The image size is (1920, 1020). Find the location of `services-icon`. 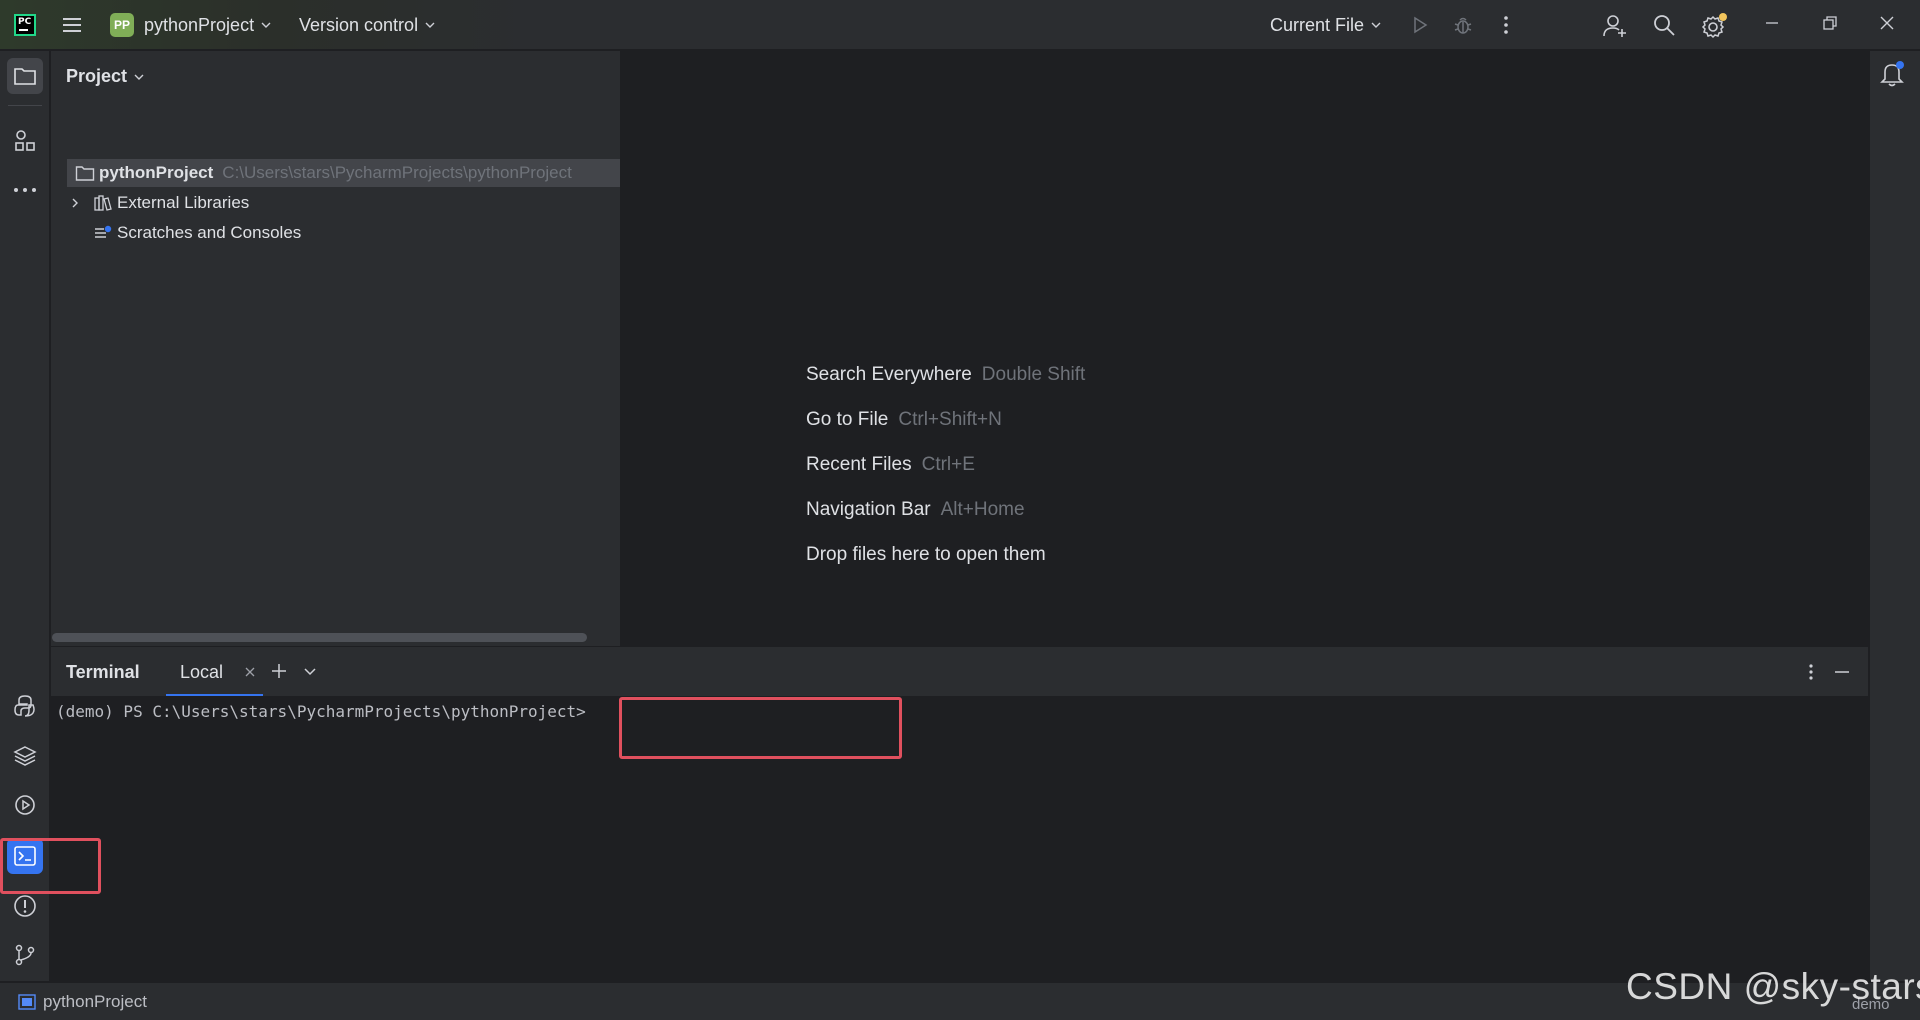

services-icon is located at coordinates (25, 805).